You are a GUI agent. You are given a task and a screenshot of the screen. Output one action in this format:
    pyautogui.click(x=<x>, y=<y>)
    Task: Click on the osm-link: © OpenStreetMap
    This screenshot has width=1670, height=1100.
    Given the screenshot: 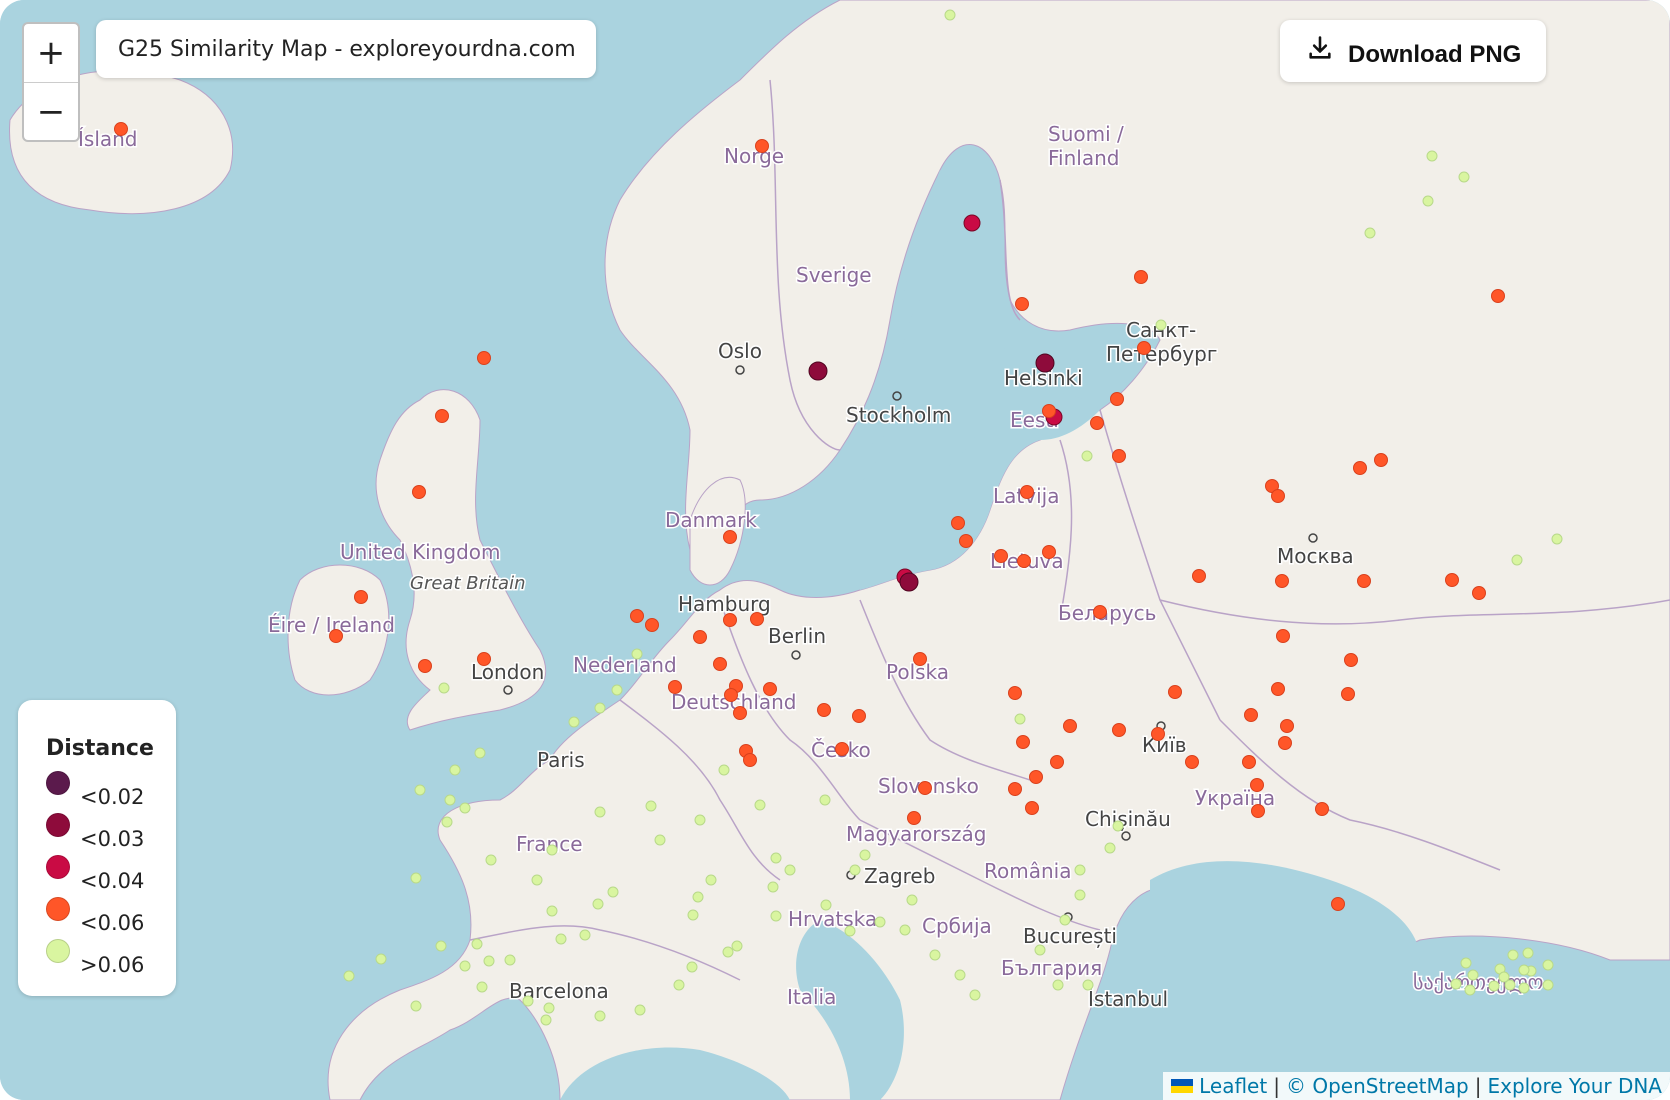 What is the action you would take?
    pyautogui.click(x=1377, y=1086)
    